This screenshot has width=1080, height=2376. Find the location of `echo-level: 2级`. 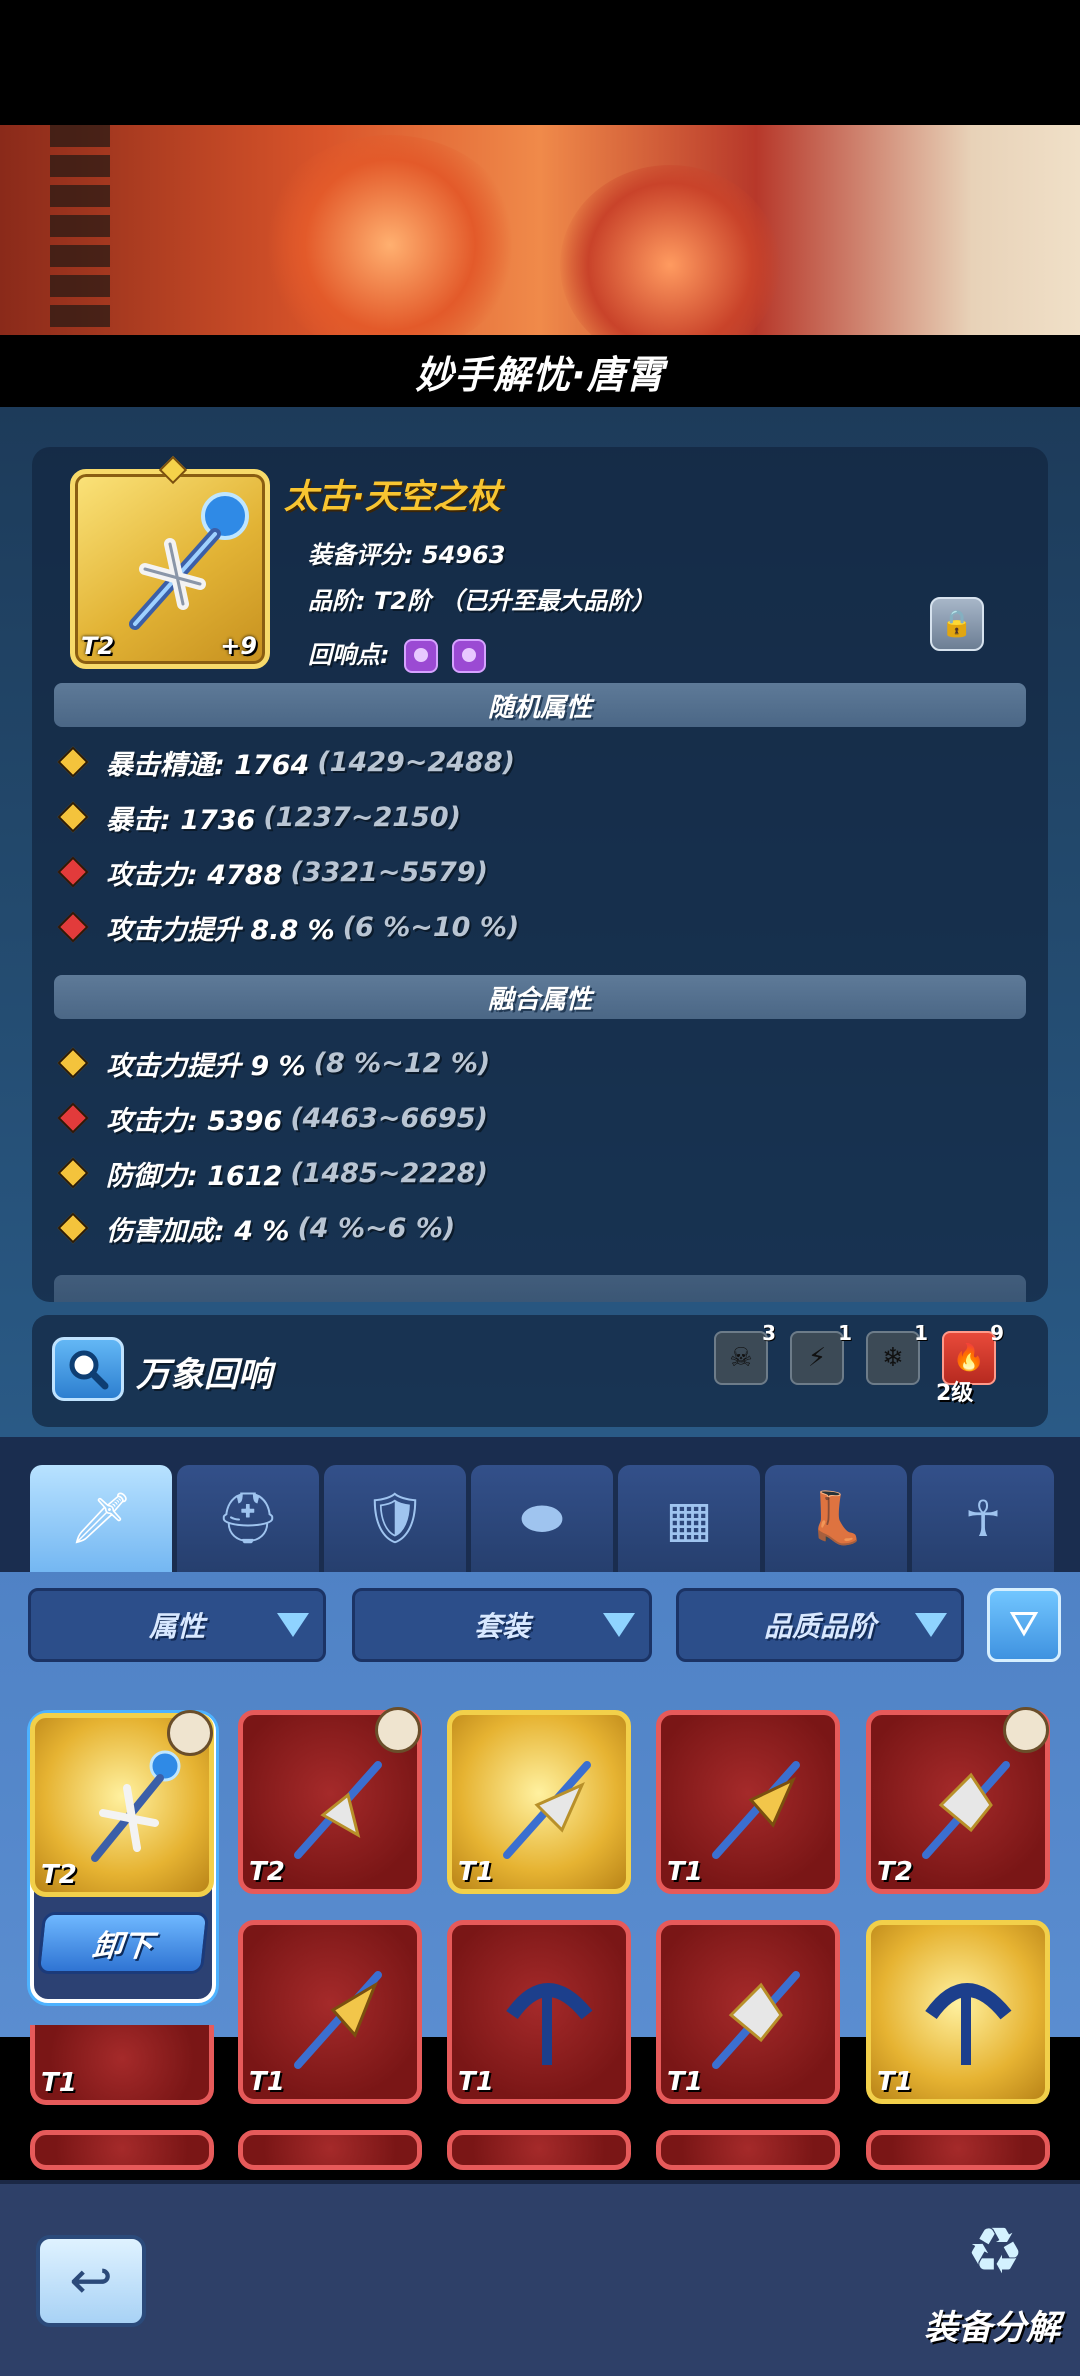

echo-level: 2级 is located at coordinates (955, 1393).